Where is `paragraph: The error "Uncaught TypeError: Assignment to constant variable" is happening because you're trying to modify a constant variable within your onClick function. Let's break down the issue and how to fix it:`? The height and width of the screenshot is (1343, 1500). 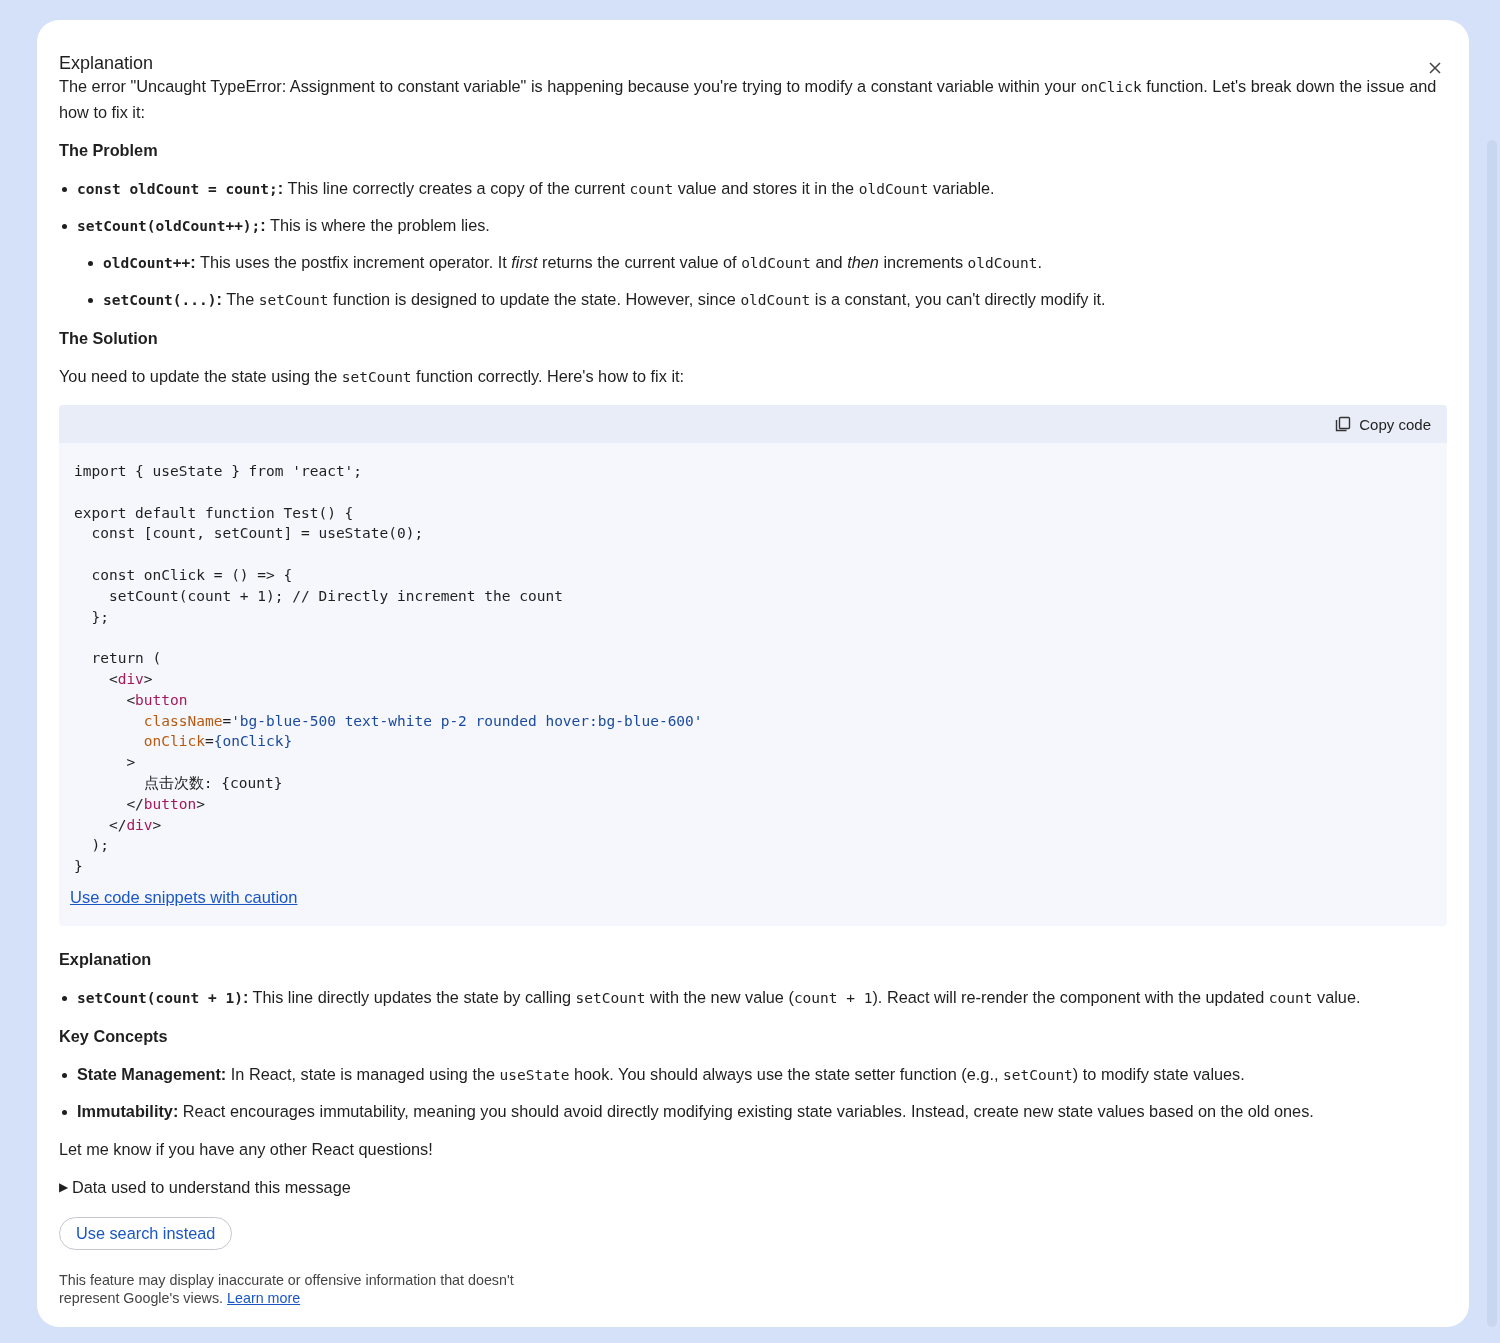
paragraph: The error "Uncaught TypeError: Assignment to constant variable" is happening because you're trying to modify a constant variable within your onClick function. Let's break down the issue and how to fix it: is located at coordinates (748, 99).